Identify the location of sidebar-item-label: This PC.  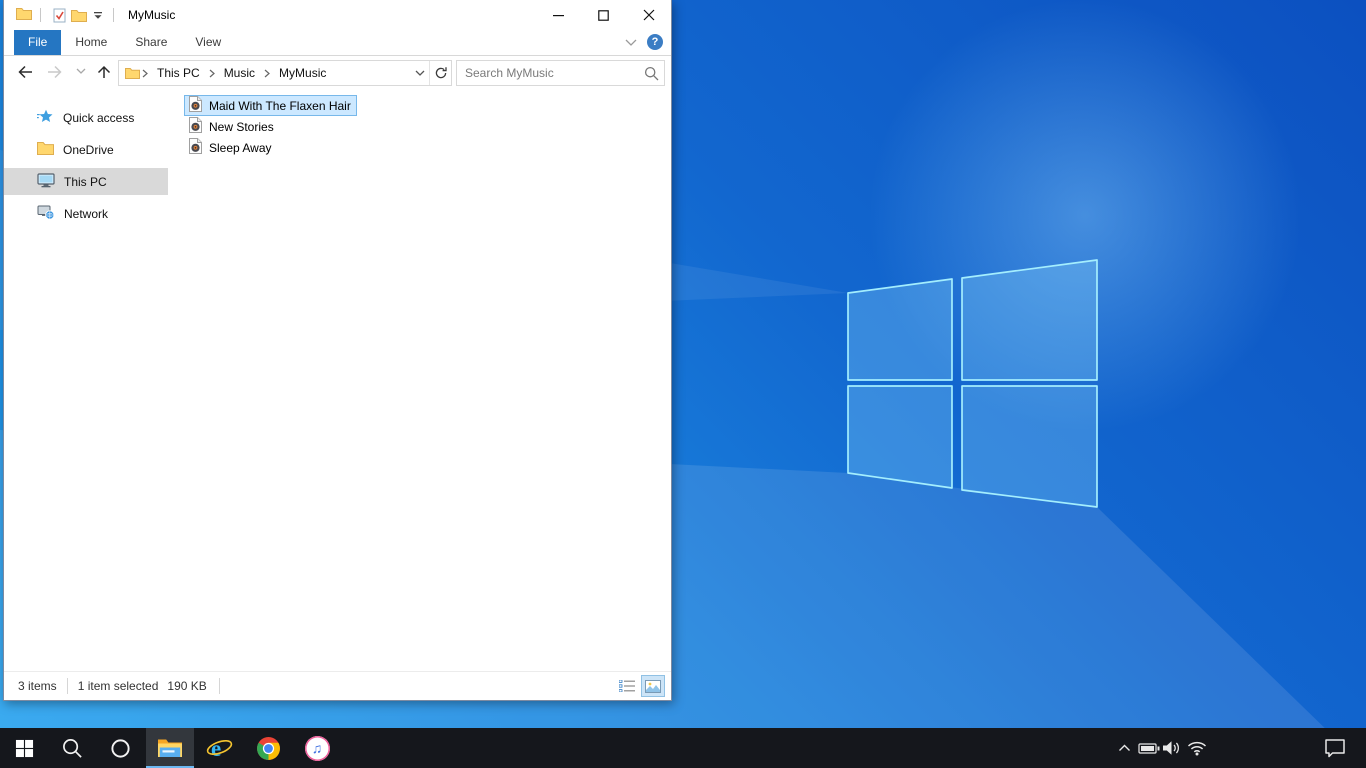
(85, 181).